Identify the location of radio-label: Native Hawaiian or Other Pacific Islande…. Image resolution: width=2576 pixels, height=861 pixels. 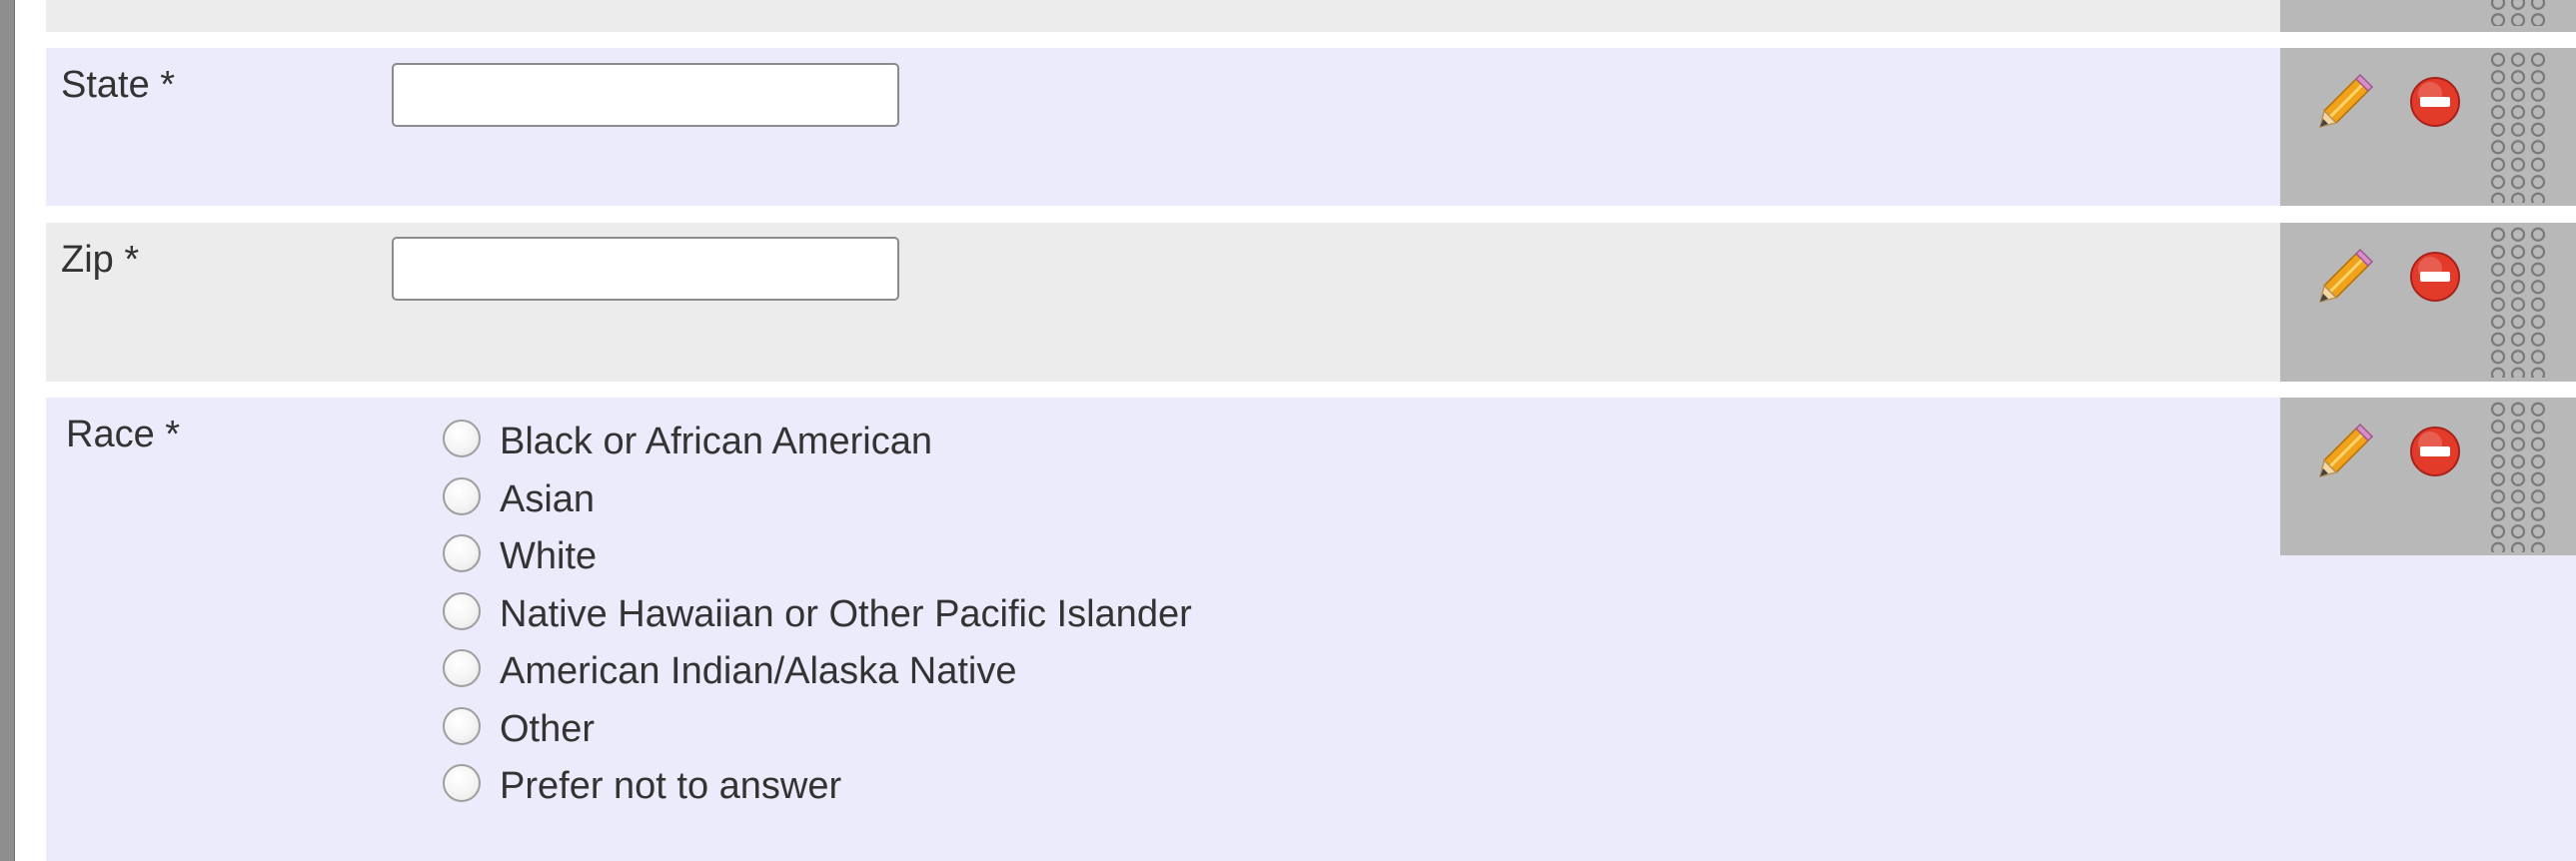
(846, 614).